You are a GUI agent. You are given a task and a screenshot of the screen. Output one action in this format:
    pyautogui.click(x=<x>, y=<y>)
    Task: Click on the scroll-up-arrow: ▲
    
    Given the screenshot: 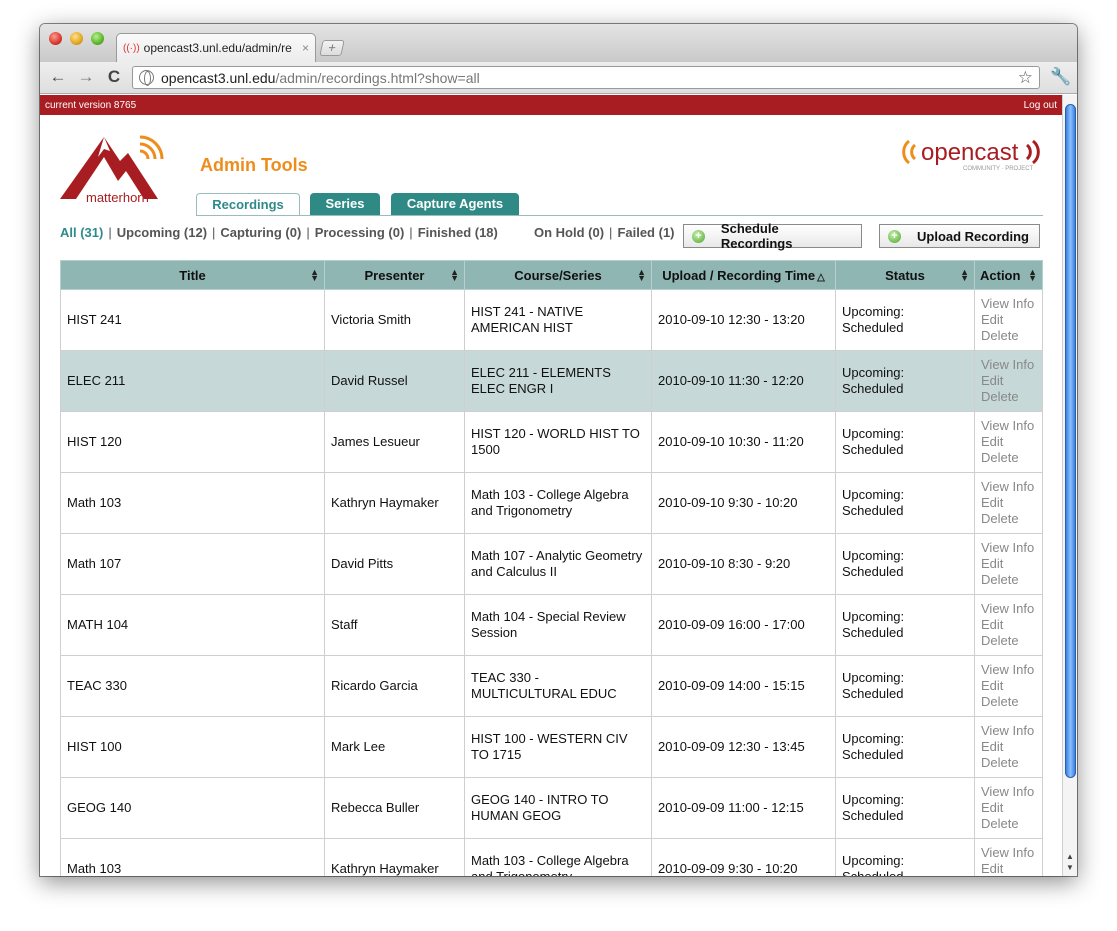 What is the action you would take?
    pyautogui.click(x=1070, y=856)
    